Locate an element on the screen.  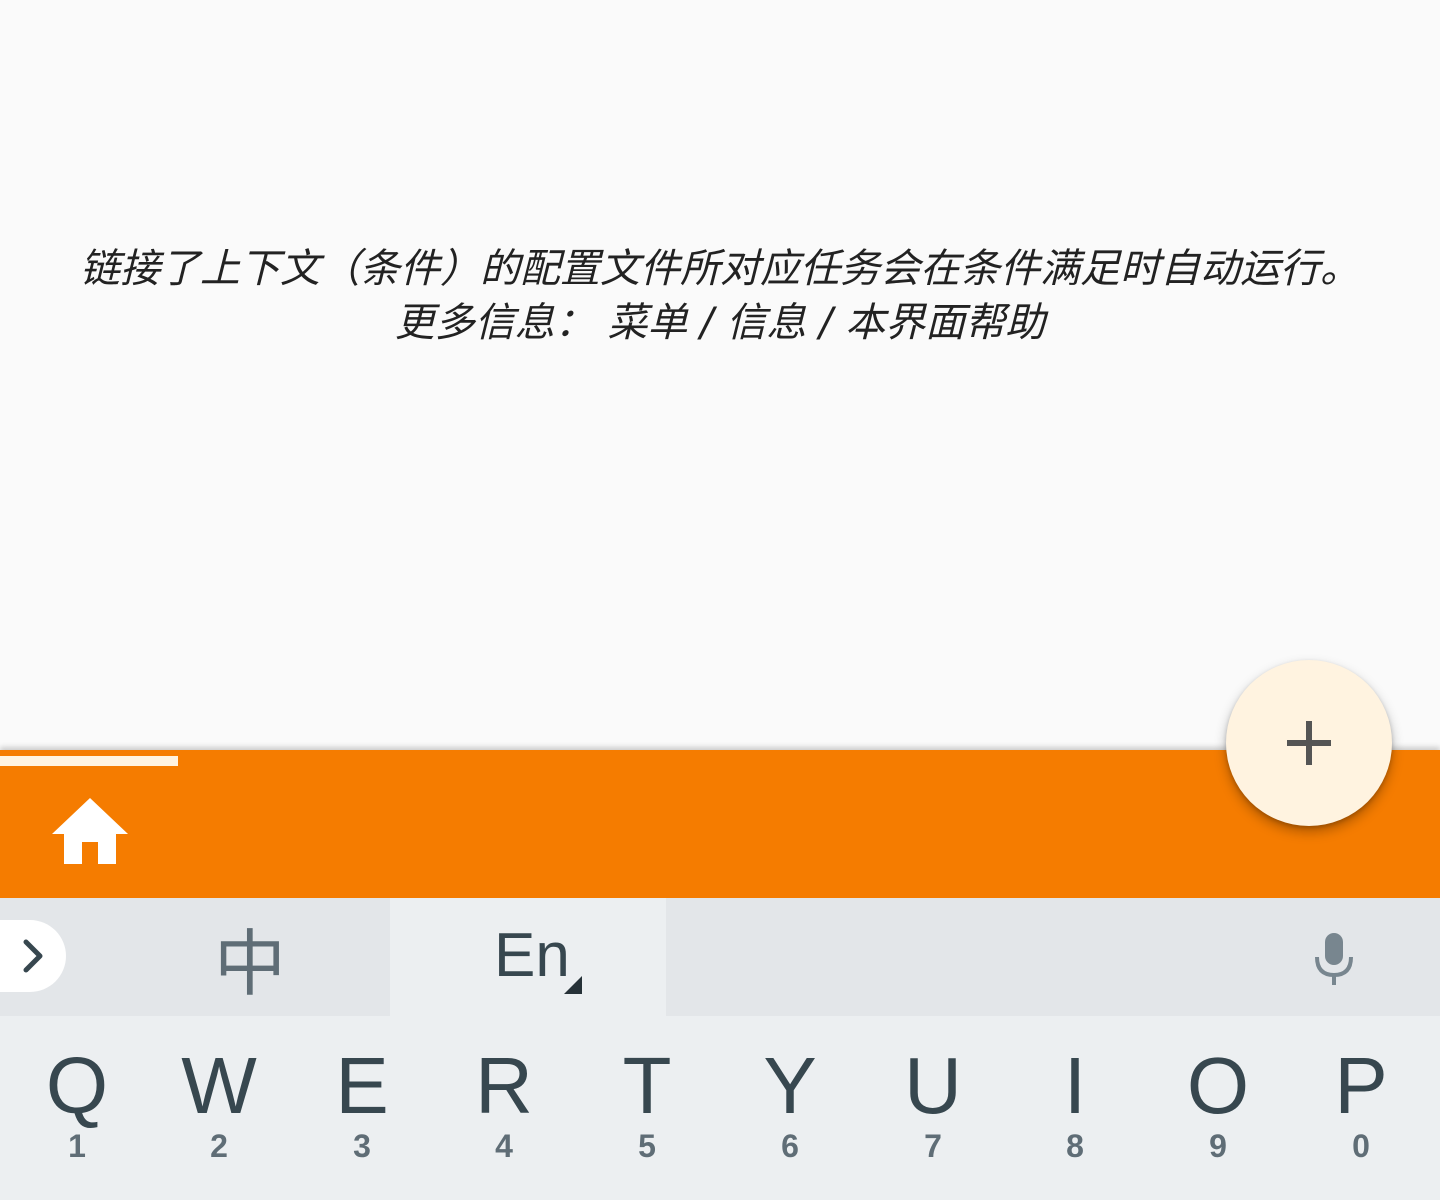
key-number: 3 is located at coordinates (362, 1146).